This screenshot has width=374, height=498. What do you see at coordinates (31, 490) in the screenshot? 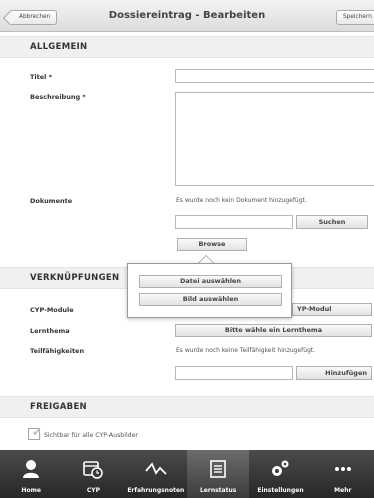
I see `tab-label: Home` at bounding box center [31, 490].